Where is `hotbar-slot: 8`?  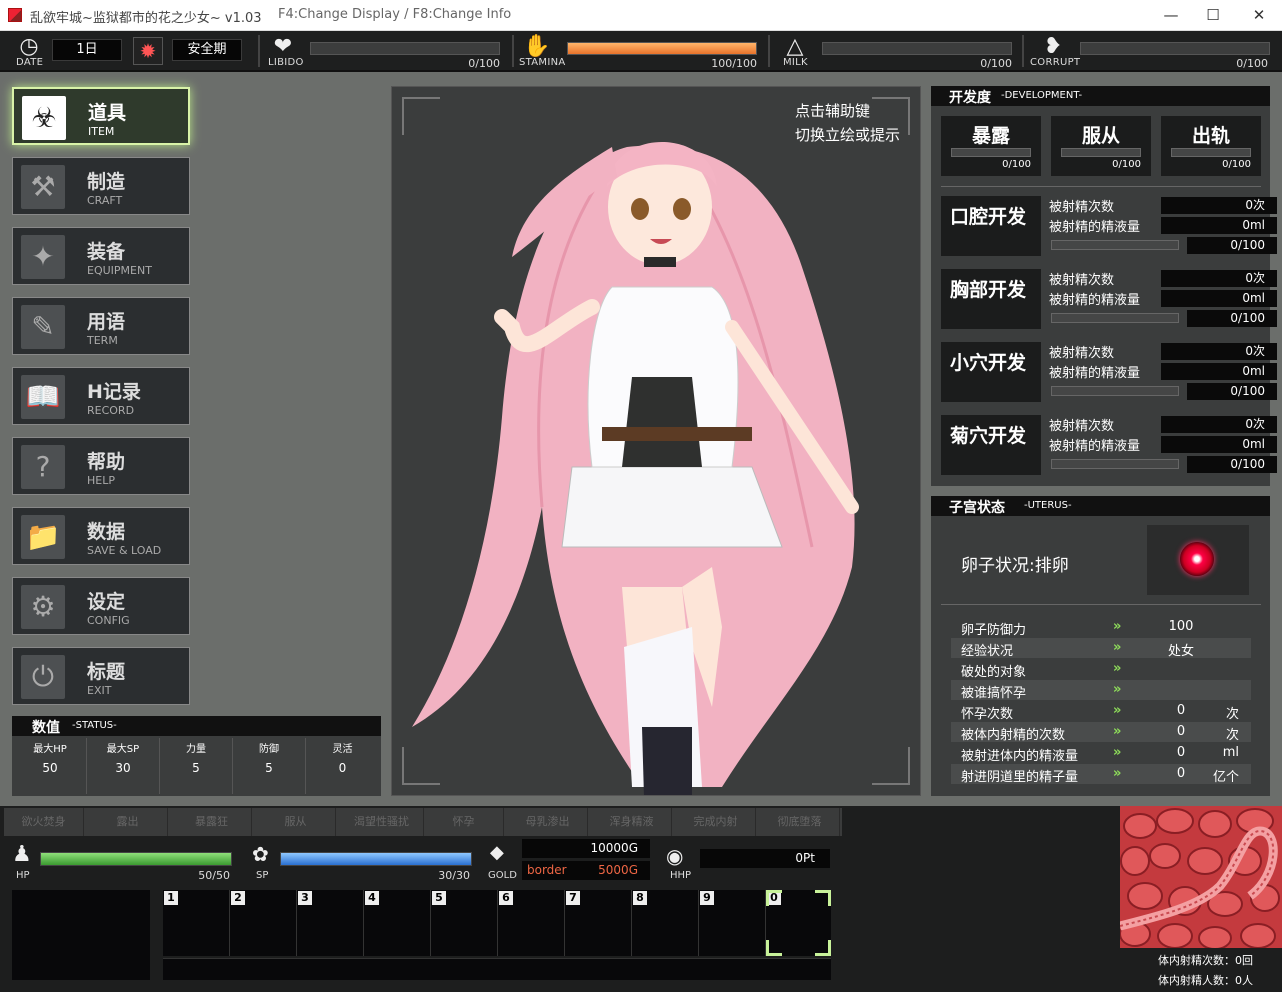 hotbar-slot: 8 is located at coordinates (665, 923).